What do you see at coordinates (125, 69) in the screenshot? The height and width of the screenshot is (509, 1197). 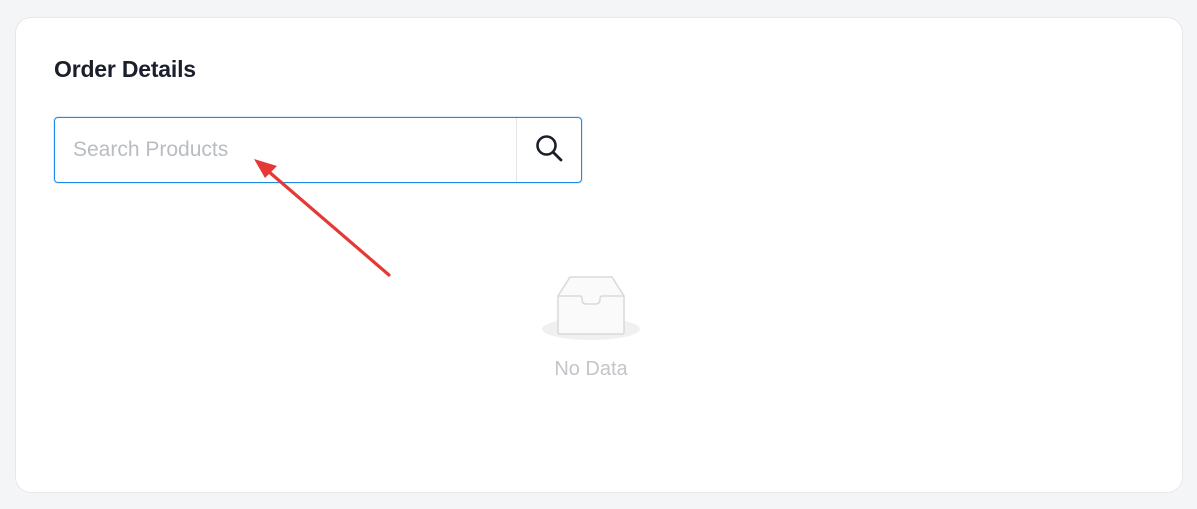 I see `page-title: Order Details` at bounding box center [125, 69].